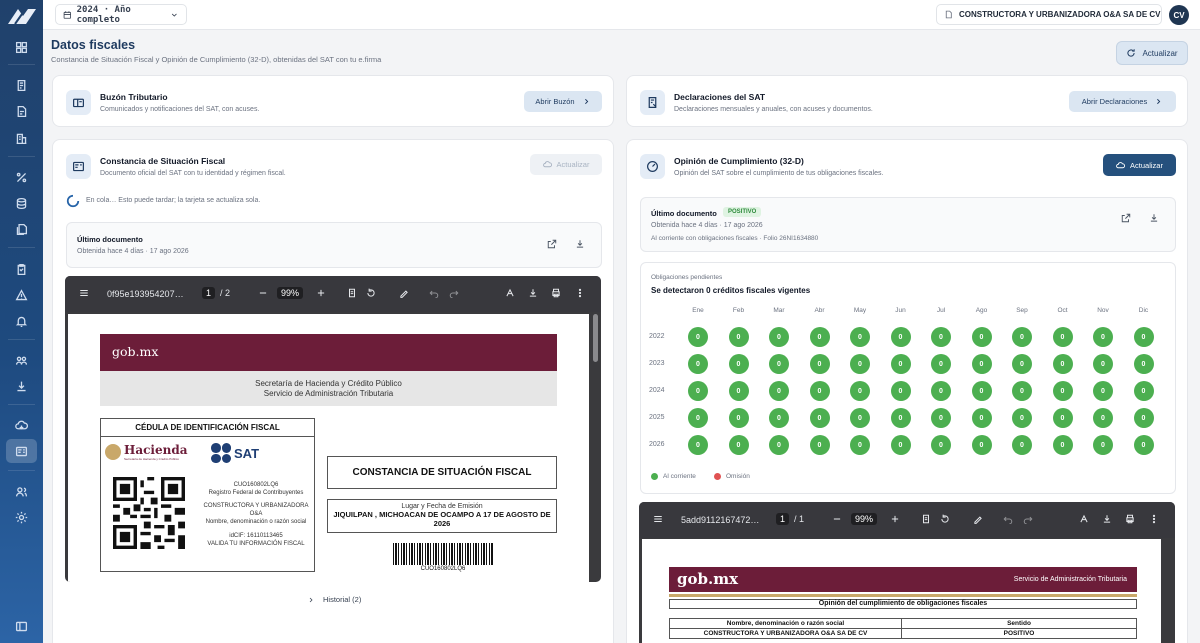 This screenshot has height=643, width=1200. Describe the element at coordinates (121, 14) in the screenshot. I see `period-selector: 2024 · Año completo` at that location.